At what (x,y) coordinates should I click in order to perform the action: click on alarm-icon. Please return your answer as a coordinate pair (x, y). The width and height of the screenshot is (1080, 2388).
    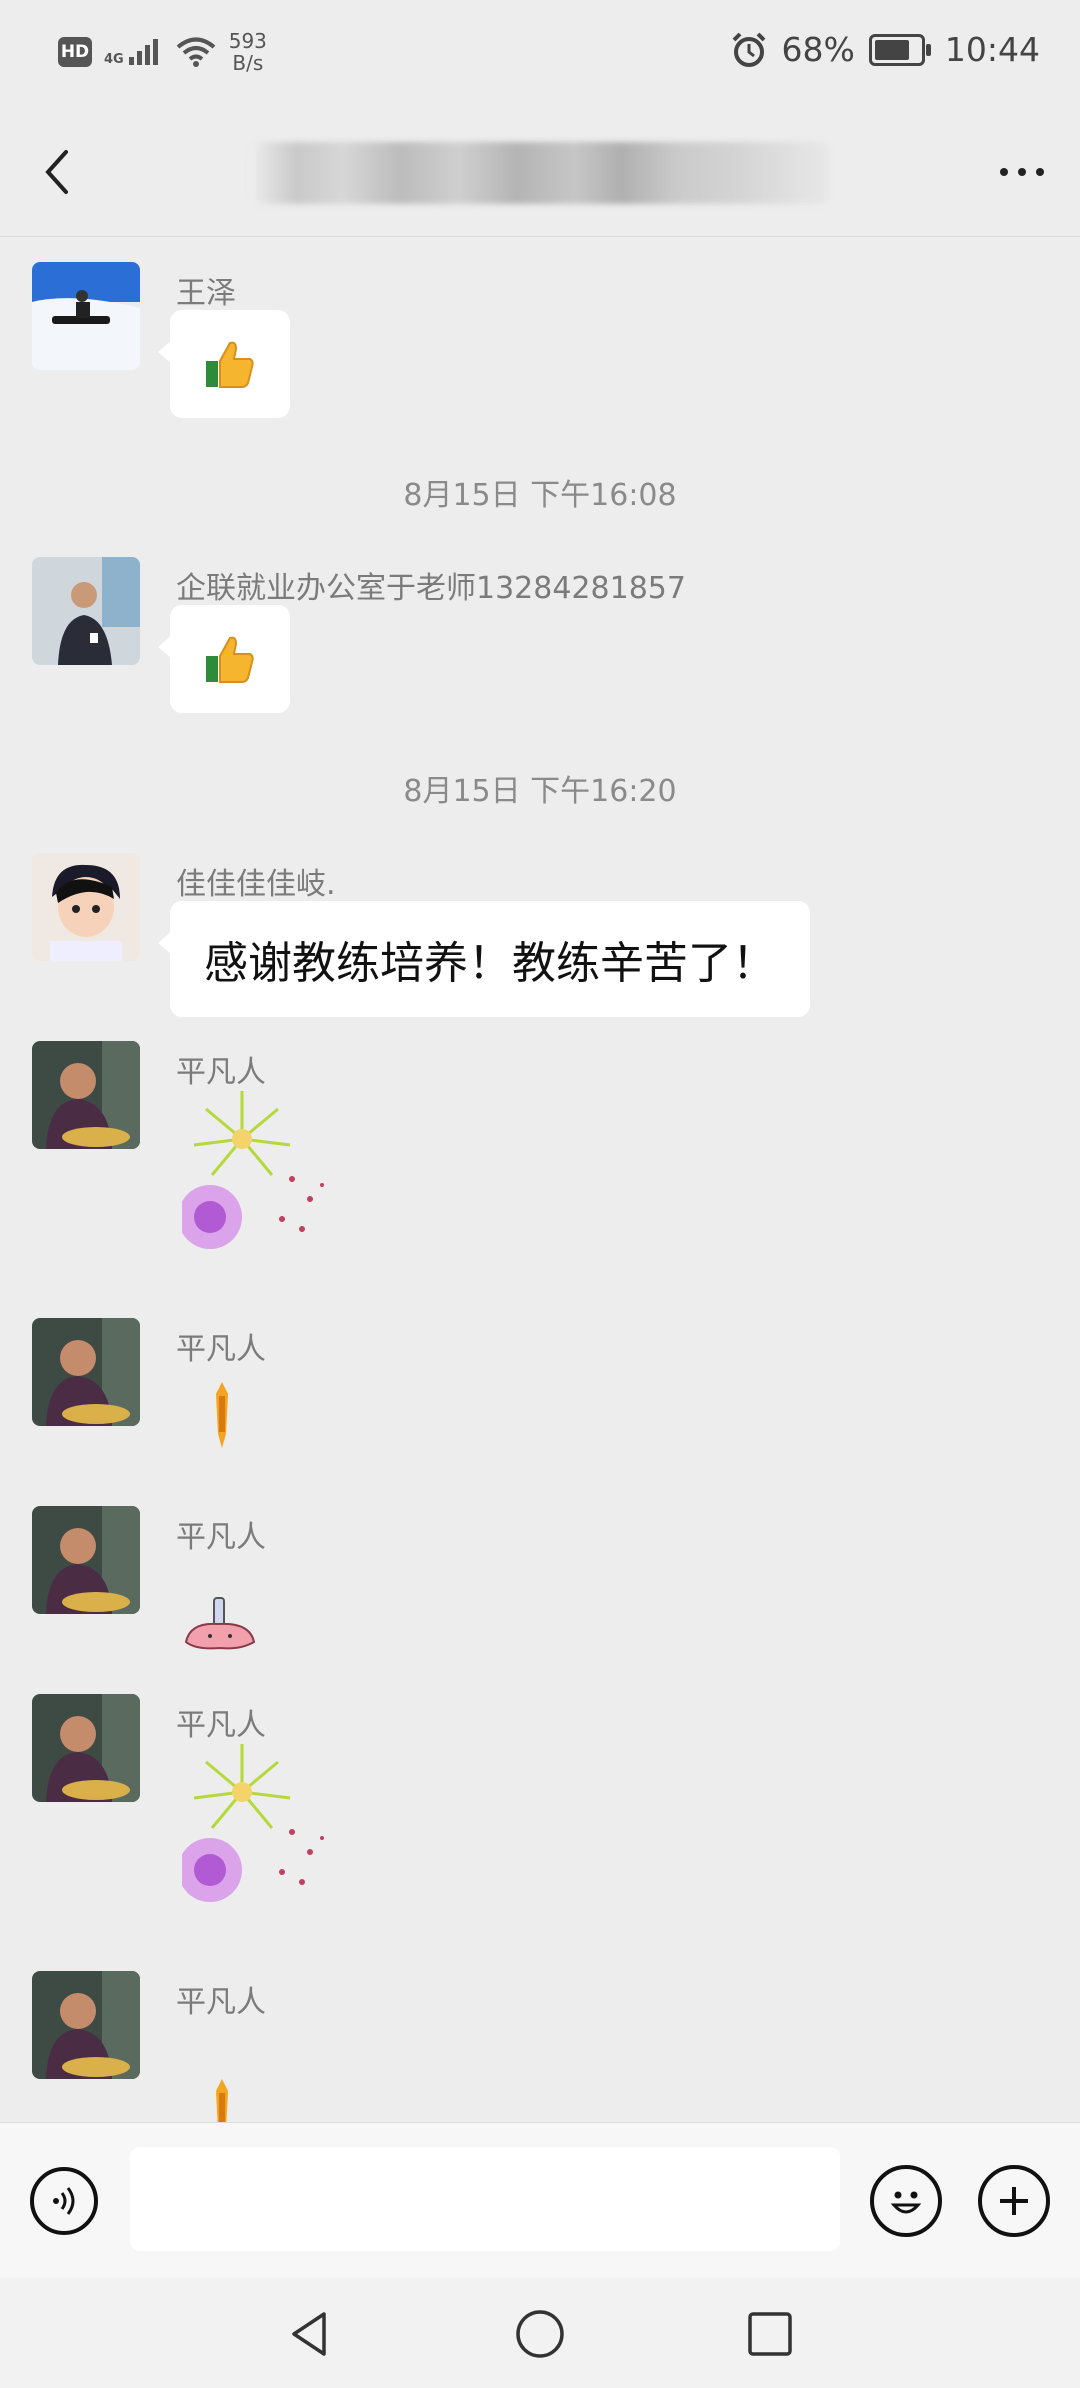
    Looking at the image, I should click on (748, 49).